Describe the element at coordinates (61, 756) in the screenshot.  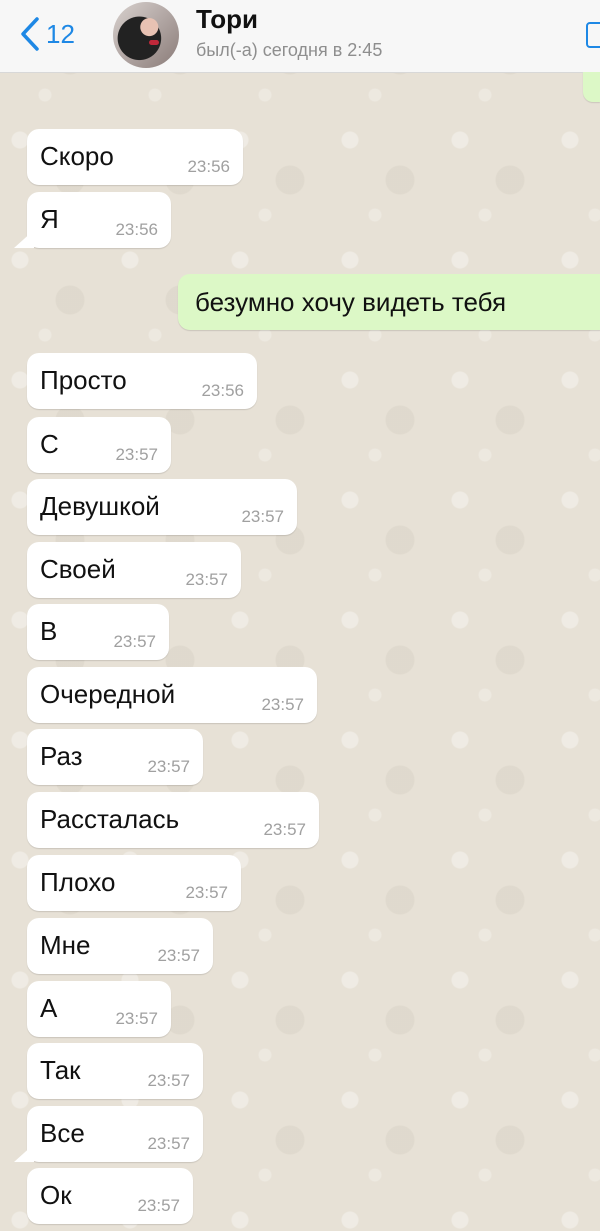
I see `message-text: Раз` at that location.